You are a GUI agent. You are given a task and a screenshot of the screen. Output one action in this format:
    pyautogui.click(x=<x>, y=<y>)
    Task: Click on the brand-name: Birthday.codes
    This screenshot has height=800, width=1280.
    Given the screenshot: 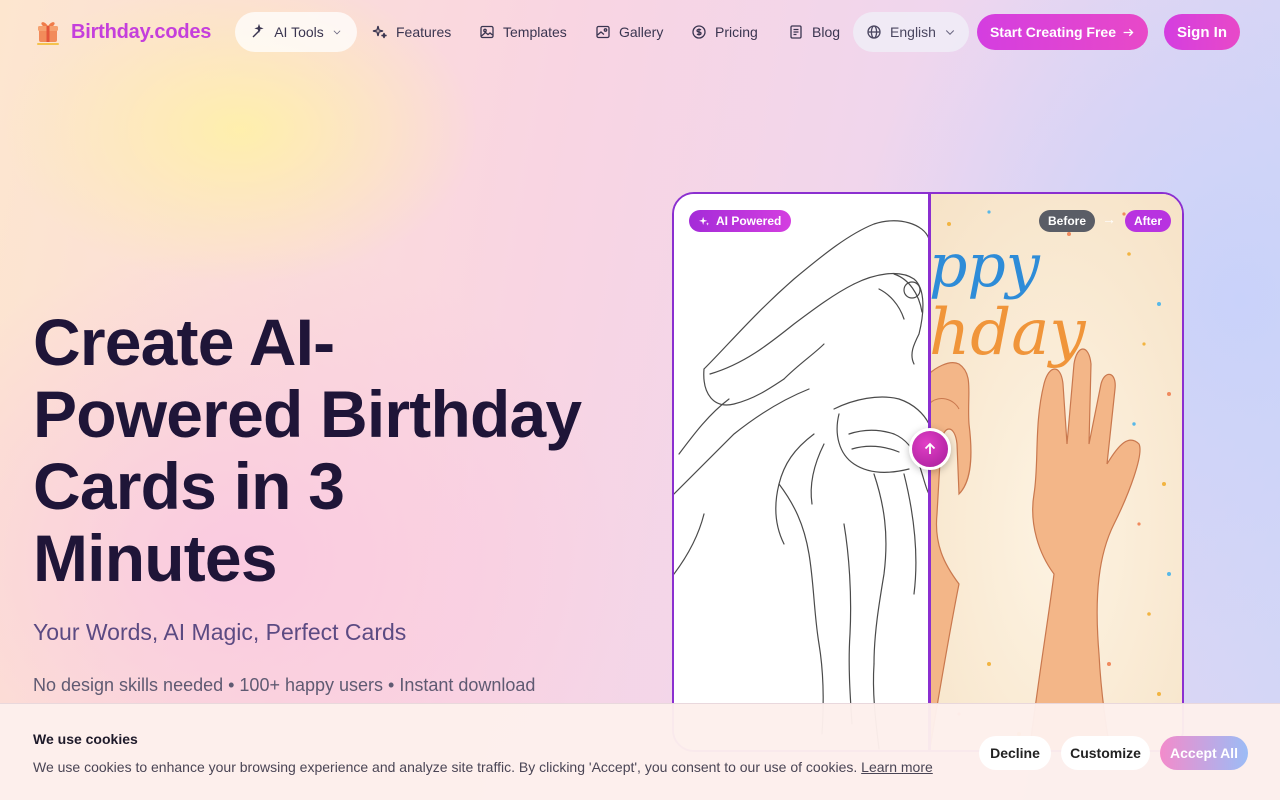 What is the action you would take?
    pyautogui.click(x=141, y=31)
    